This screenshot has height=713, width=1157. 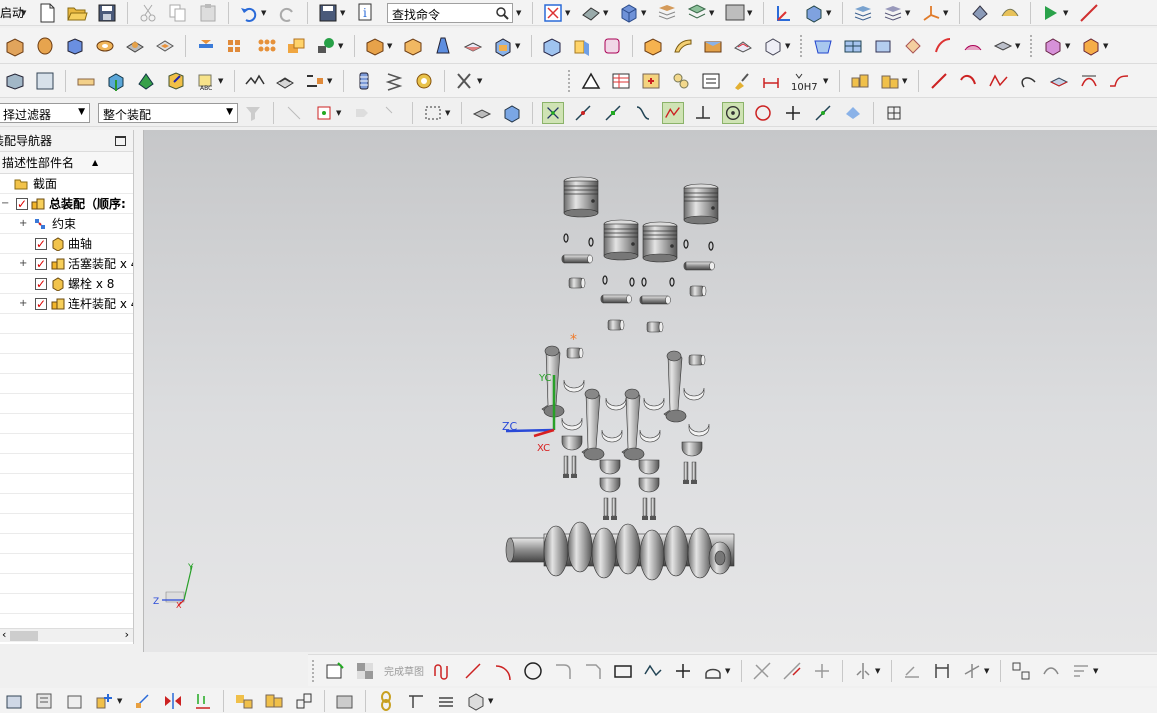 I want to click on reference-set-icon, so click(x=45, y=701).